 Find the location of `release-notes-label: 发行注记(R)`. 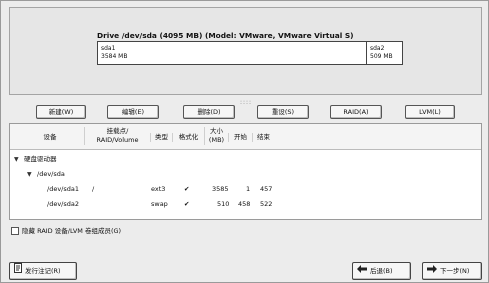

release-notes-label: 发行注记(R) is located at coordinates (43, 271).